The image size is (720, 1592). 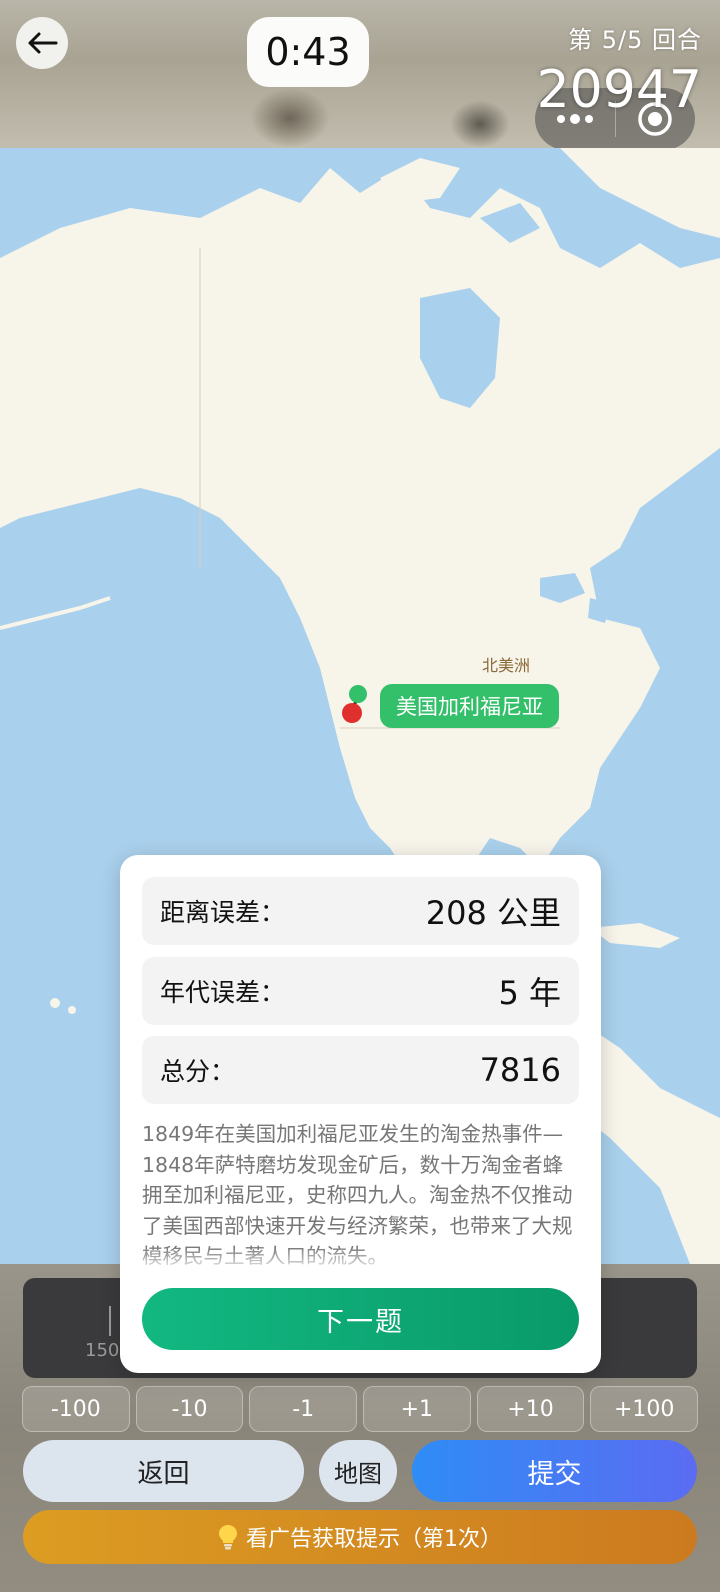 I want to click on aleutian-islands, so click(x=55, y=613).